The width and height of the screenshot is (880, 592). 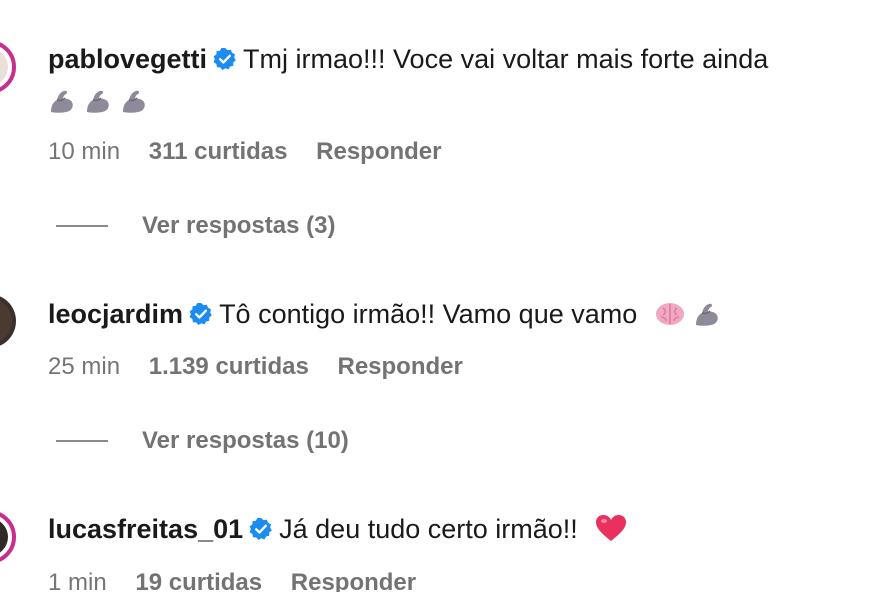 What do you see at coordinates (428, 314) in the screenshot?
I see `comment-text: Tô contigo irmão!! Vamo que vamo` at bounding box center [428, 314].